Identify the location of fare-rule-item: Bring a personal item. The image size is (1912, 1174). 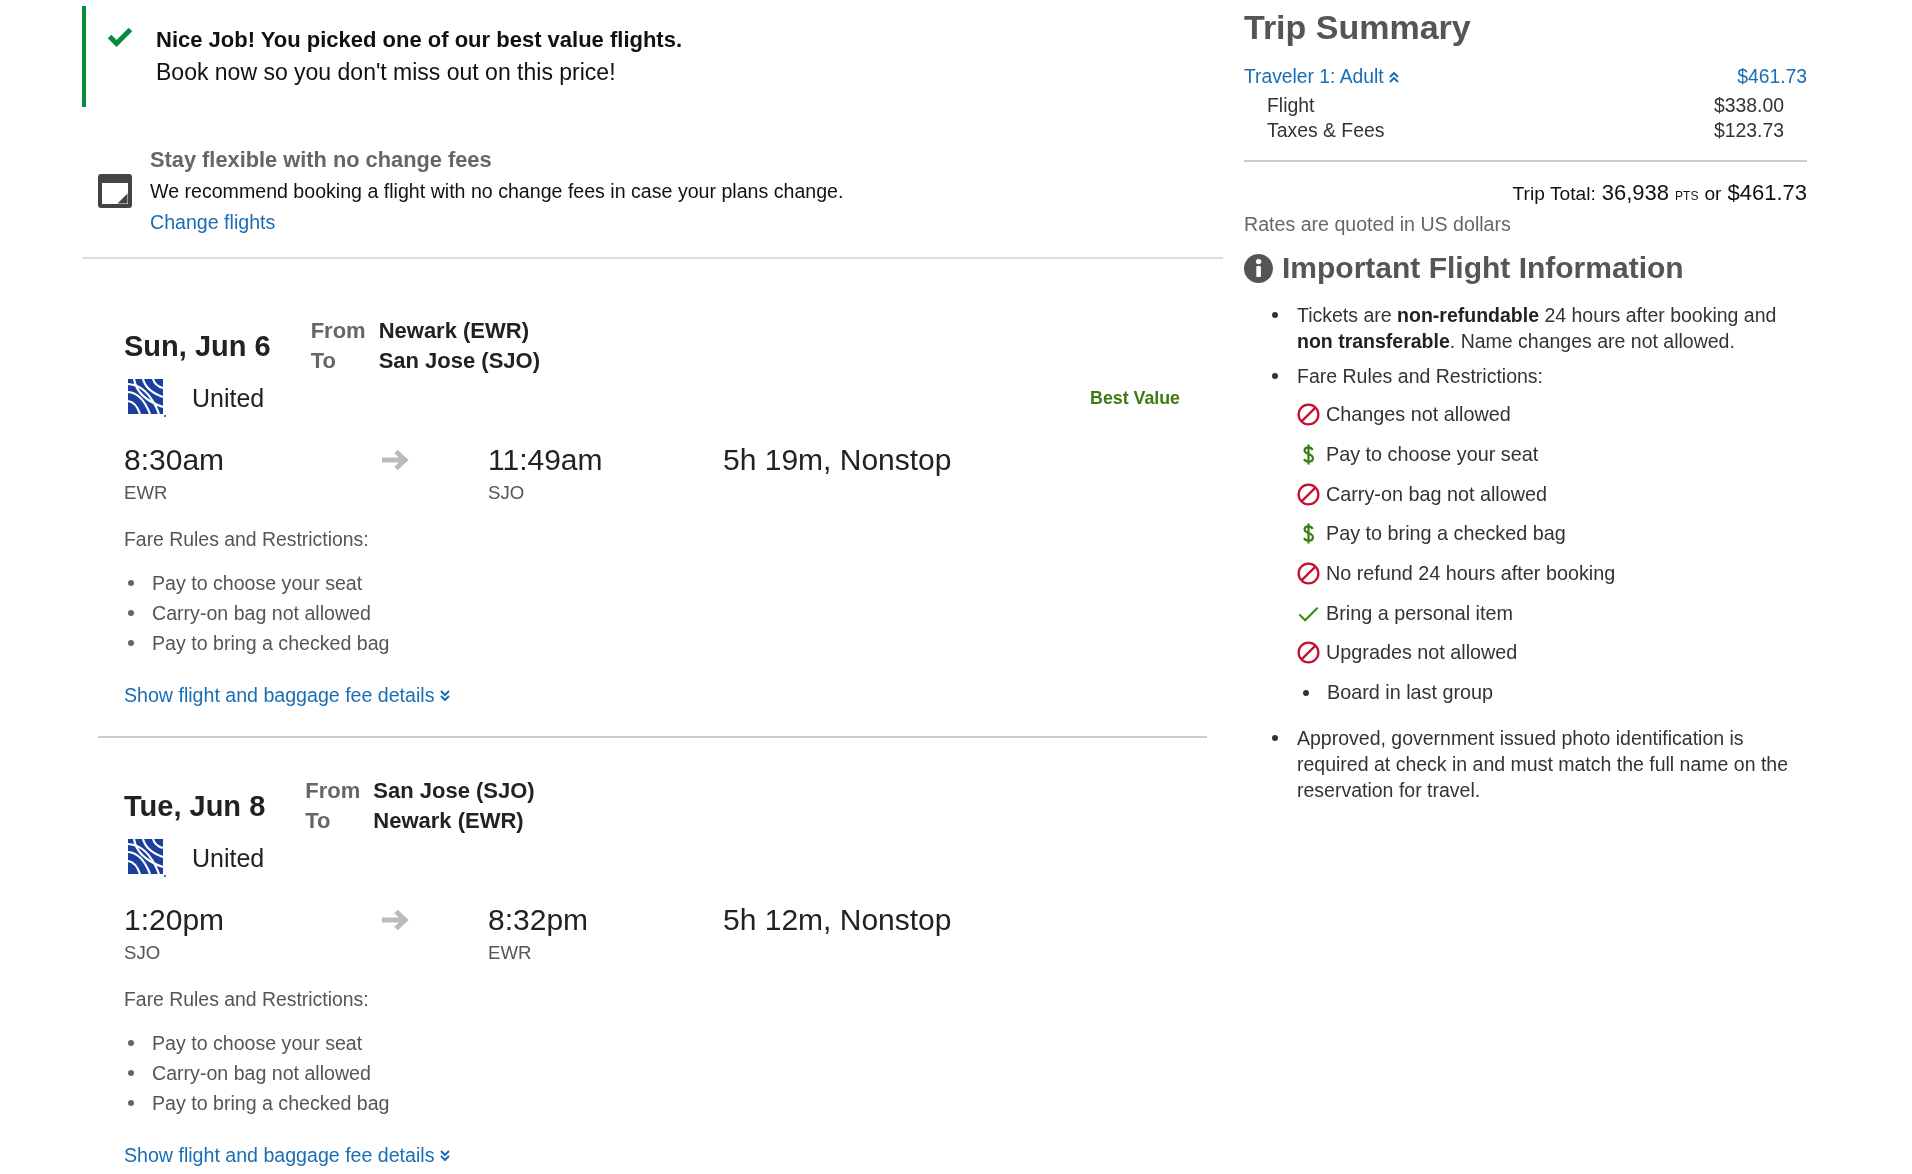
(1419, 613).